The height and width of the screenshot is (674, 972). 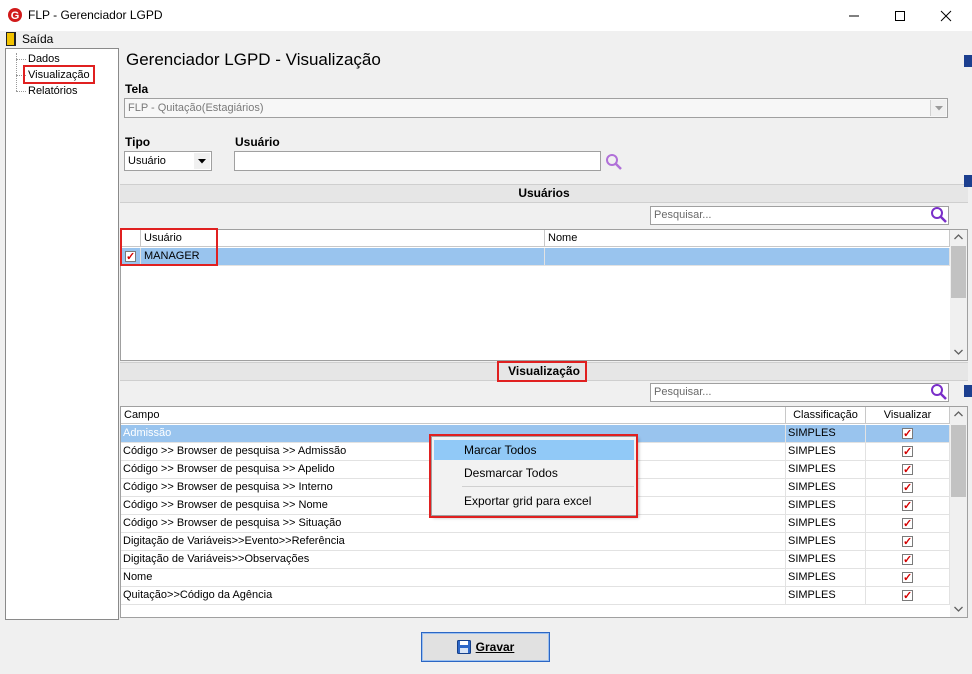 I want to click on minimize-icon, so click(x=854, y=15).